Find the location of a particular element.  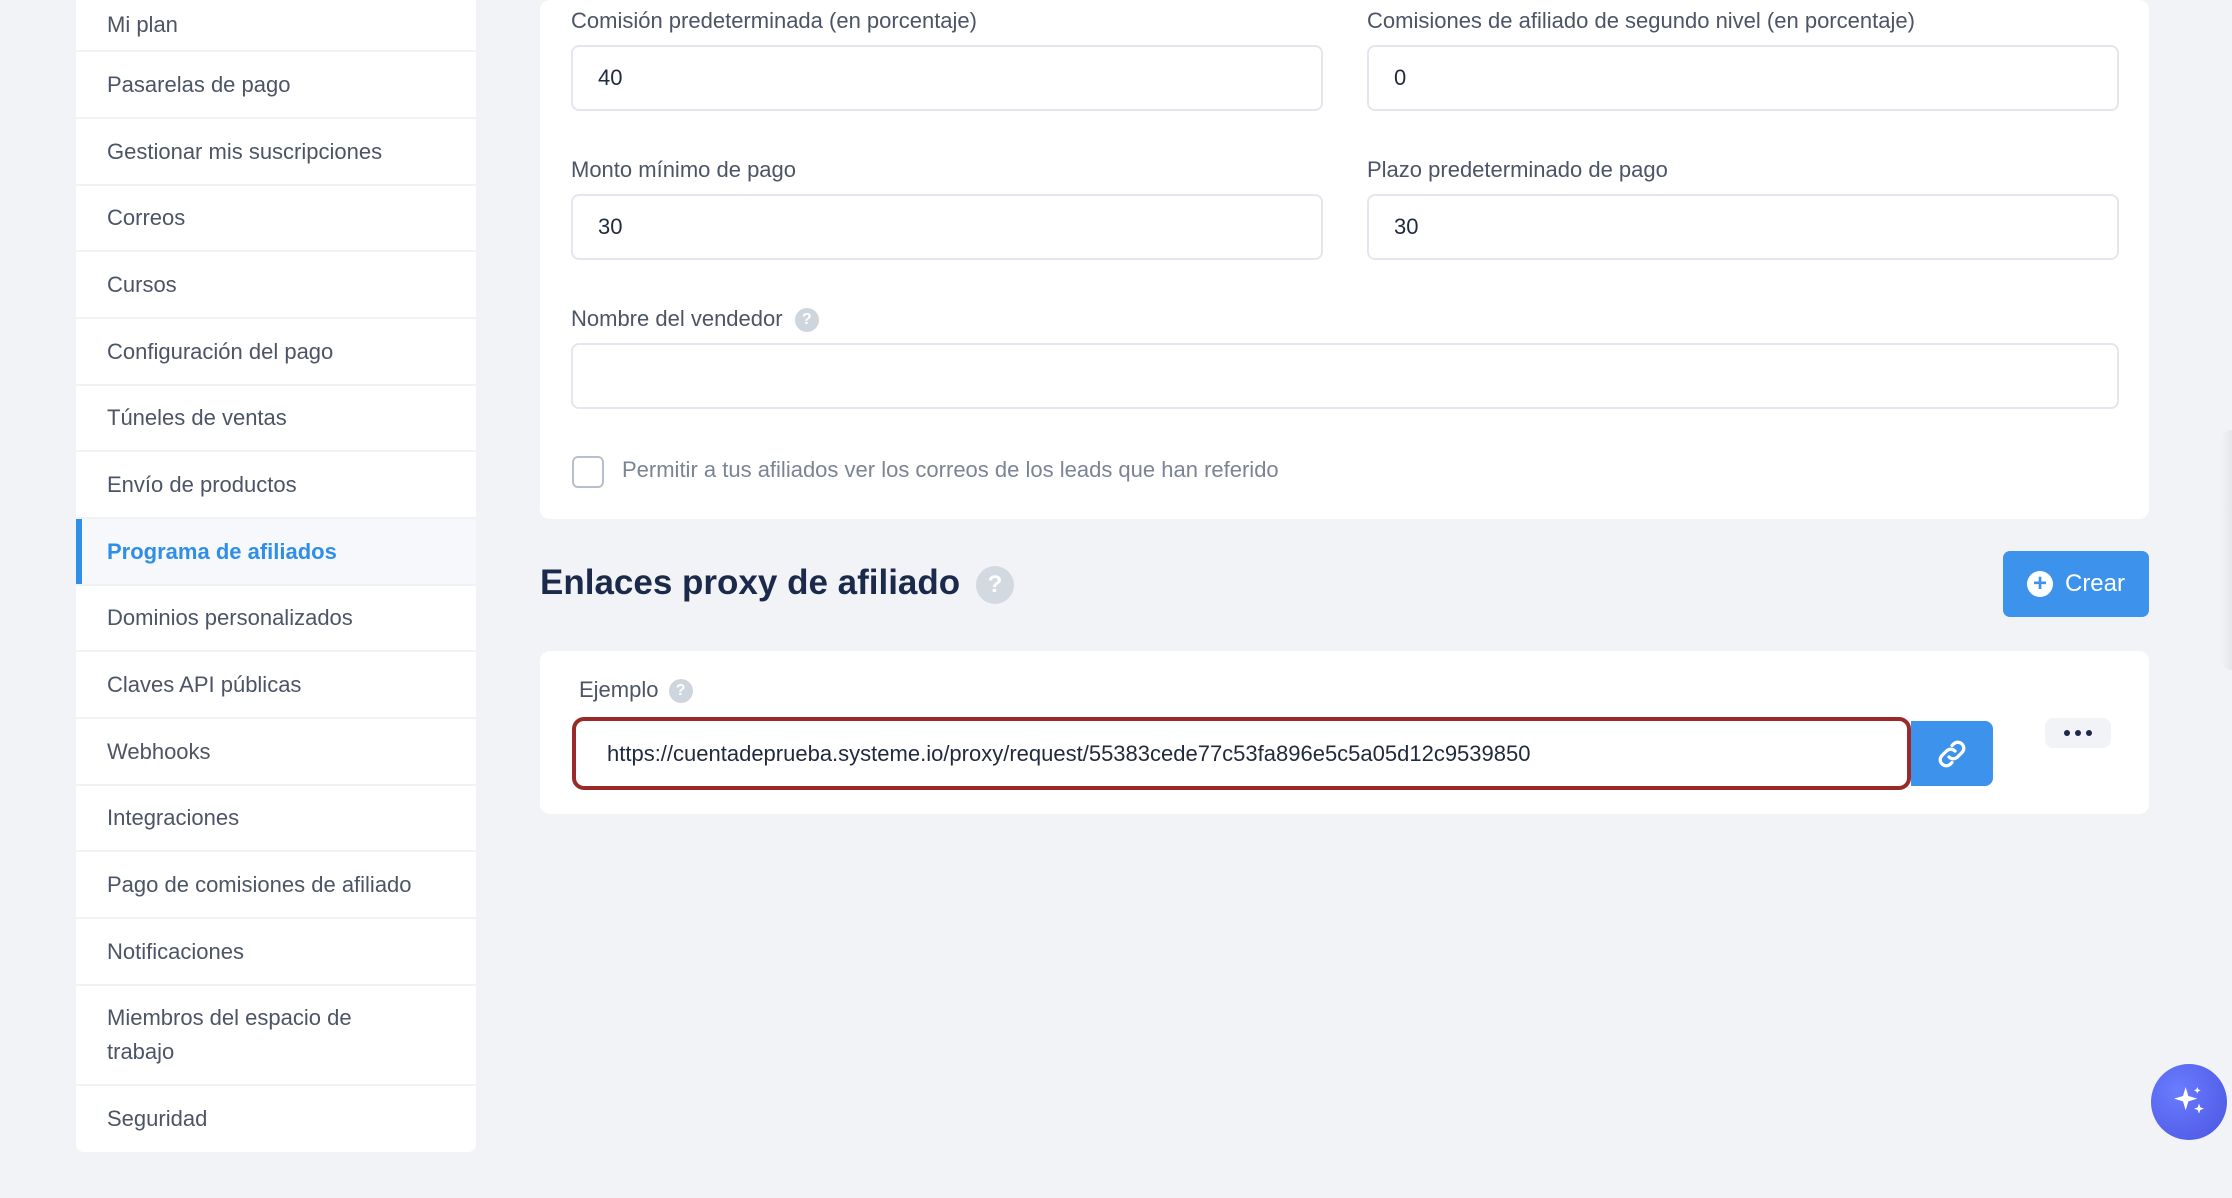

create-button-label: Crear is located at coordinates (2094, 583).